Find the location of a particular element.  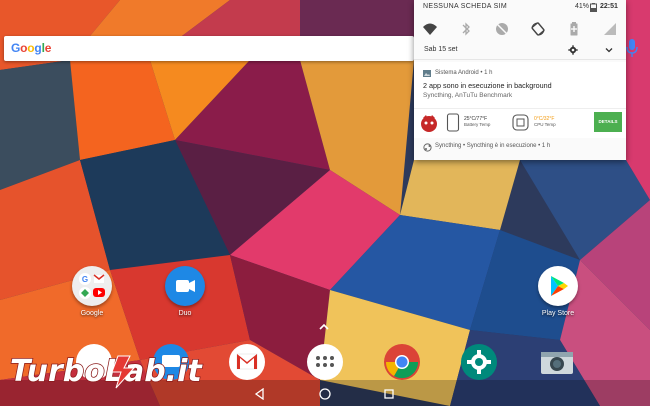

duo-icon is located at coordinates (185, 286).